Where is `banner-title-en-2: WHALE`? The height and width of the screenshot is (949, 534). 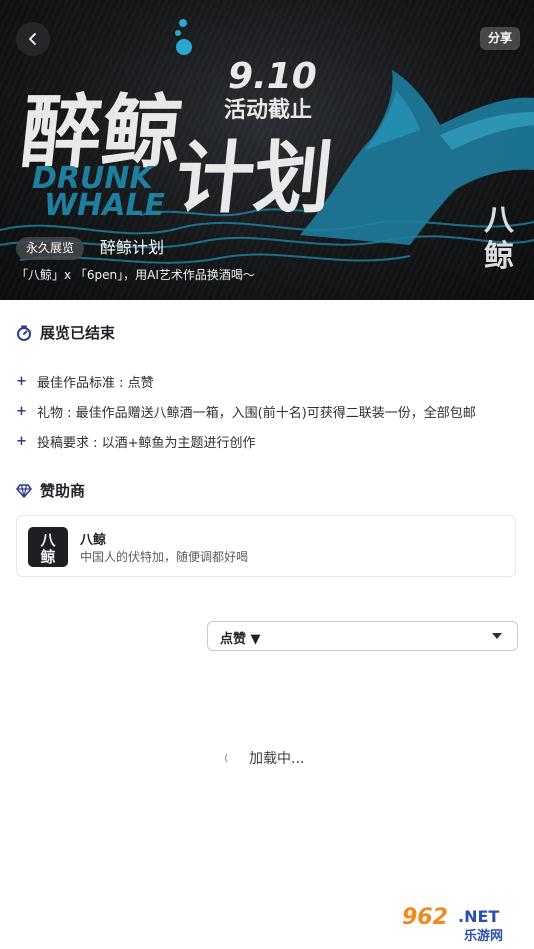 banner-title-en-2: WHALE is located at coordinates (105, 205).